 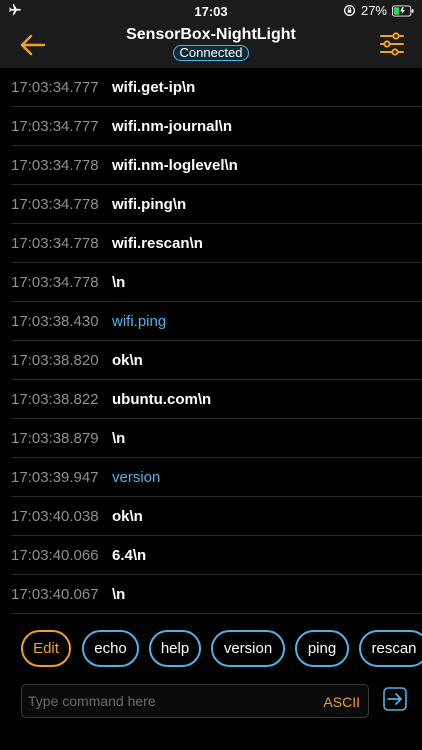 What do you see at coordinates (110, 648) in the screenshot?
I see `echo-button: echo` at bounding box center [110, 648].